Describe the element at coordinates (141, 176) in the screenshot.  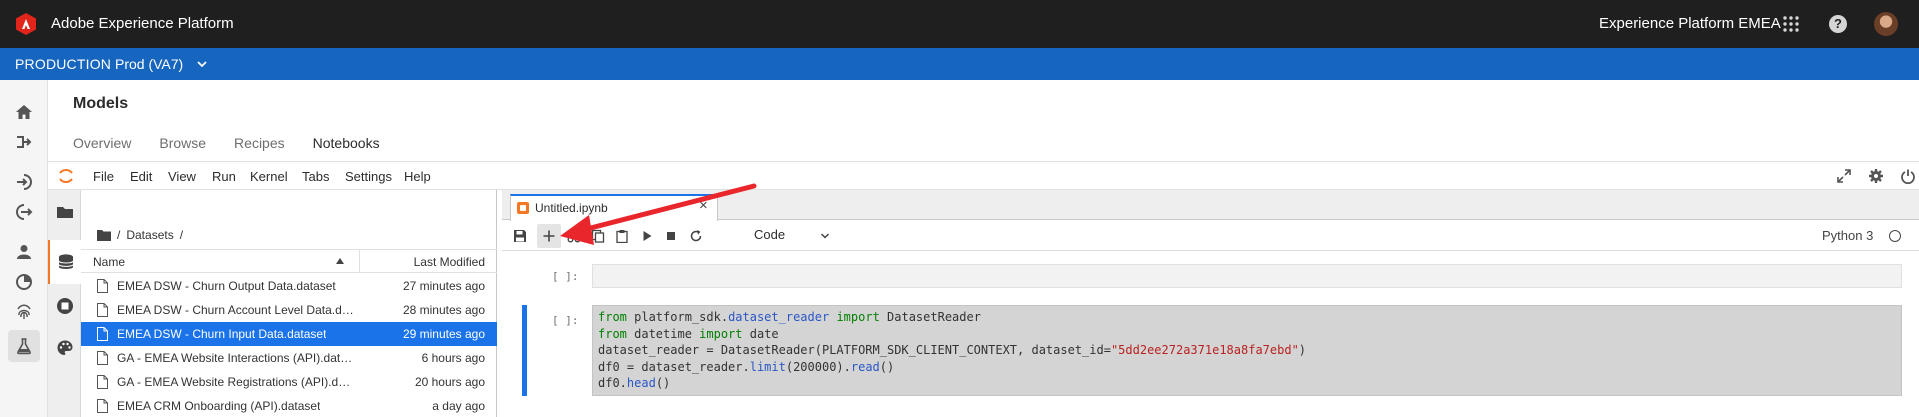
I see `menu-edit: Edit` at that location.